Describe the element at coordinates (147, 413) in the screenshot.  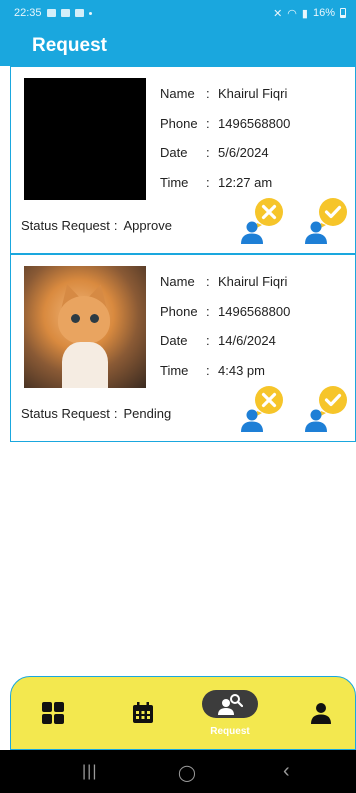
I see `status-value: Pending` at that location.